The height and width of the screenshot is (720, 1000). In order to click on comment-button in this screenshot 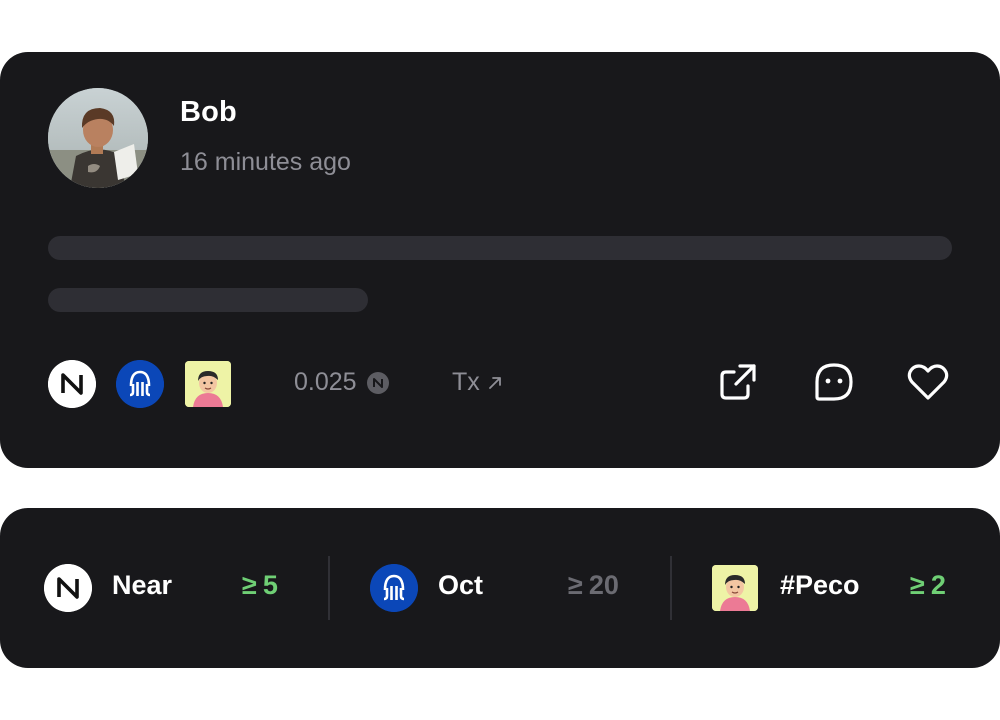, I will do `click(834, 382)`.